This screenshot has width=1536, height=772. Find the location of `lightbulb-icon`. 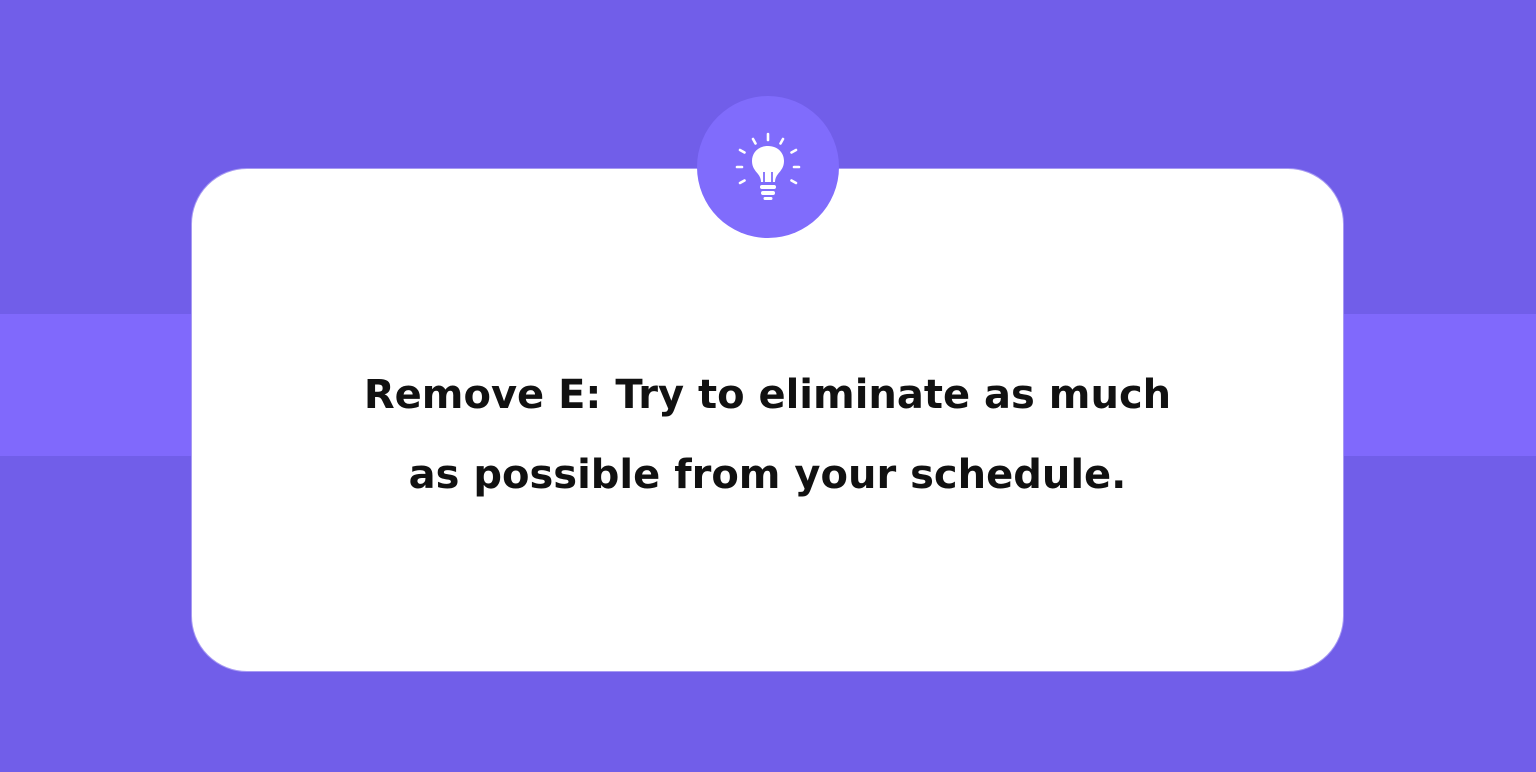

lightbulb-icon is located at coordinates (768, 166).